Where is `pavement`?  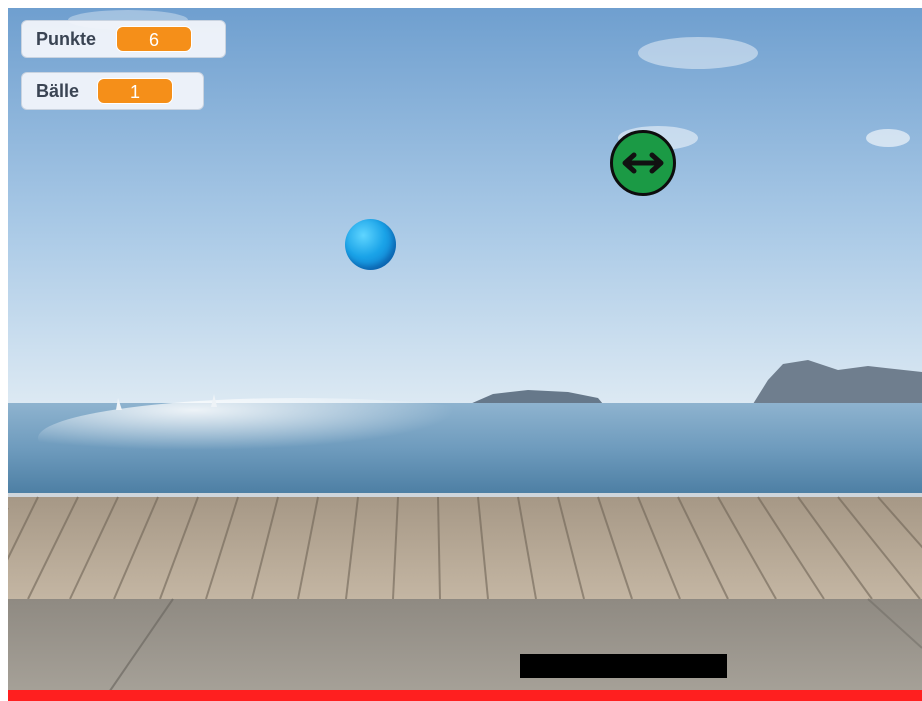
pavement is located at coordinates (465, 650).